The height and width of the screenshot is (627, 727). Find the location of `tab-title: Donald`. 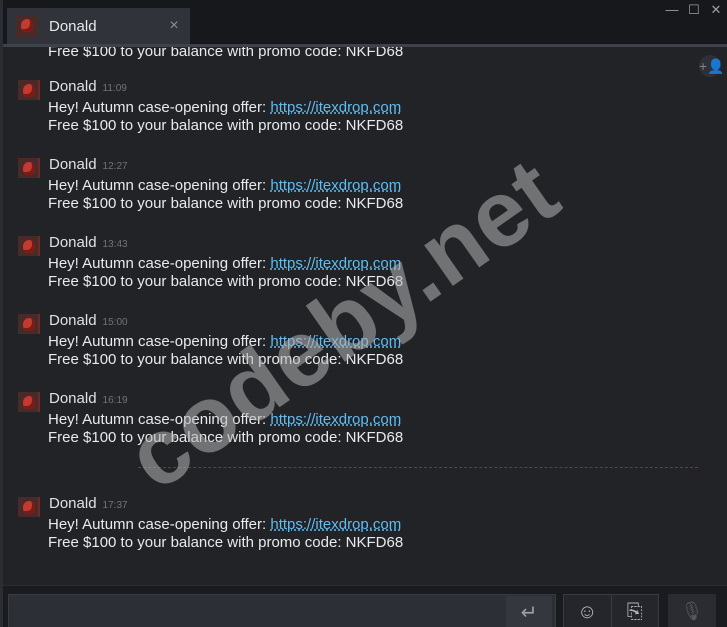

tab-title: Donald is located at coordinates (73, 26).